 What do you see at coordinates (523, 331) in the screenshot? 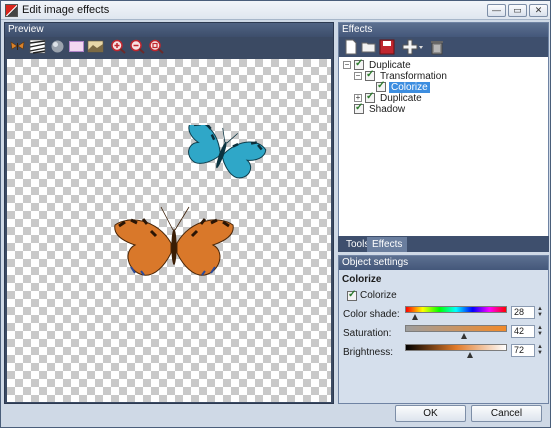
I see `saturation-input: 42` at bounding box center [523, 331].